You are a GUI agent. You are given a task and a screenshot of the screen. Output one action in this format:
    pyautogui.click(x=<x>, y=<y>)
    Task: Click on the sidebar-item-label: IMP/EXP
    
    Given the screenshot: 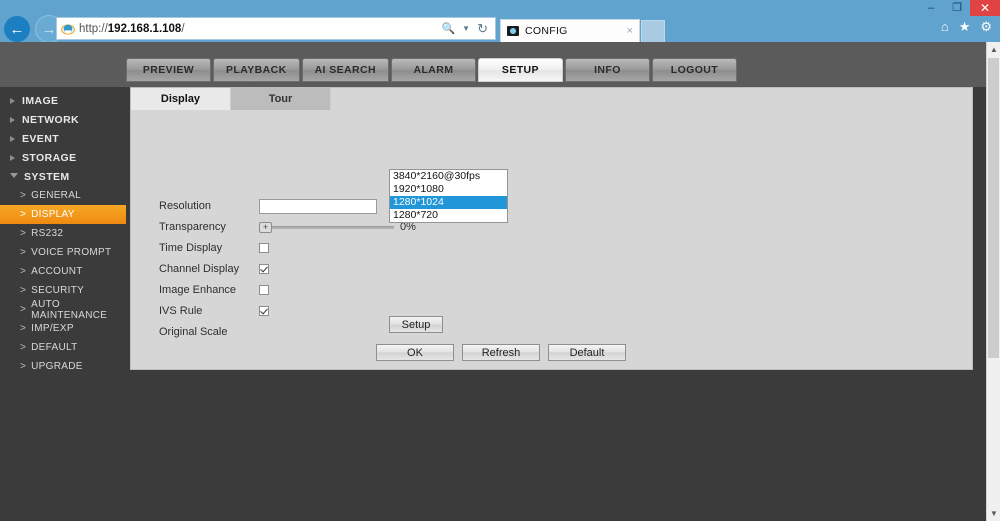 What is the action you would take?
    pyautogui.click(x=52, y=328)
    